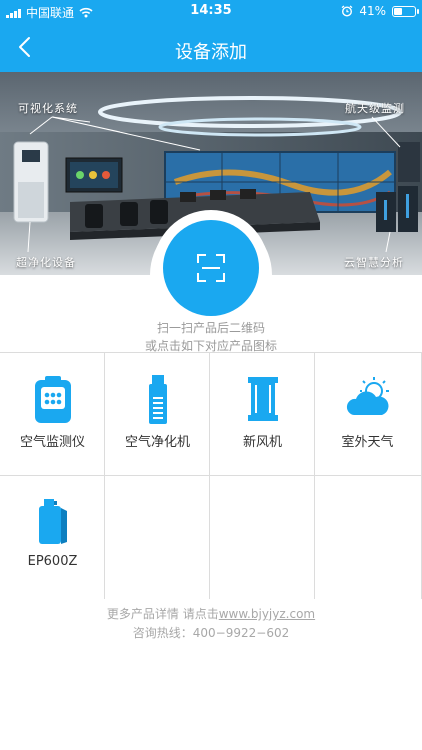  I want to click on weather-icon, so click(367, 396).